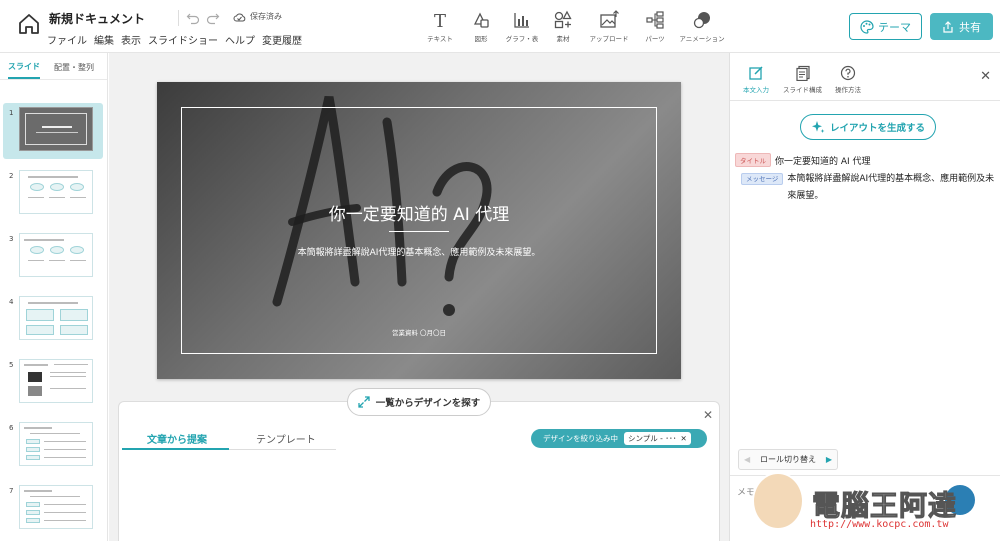 This screenshot has height=541, width=1000. Describe the element at coordinates (879, 524) in the screenshot. I see `watermark-url: http://www.kocpc.com.tw` at that location.